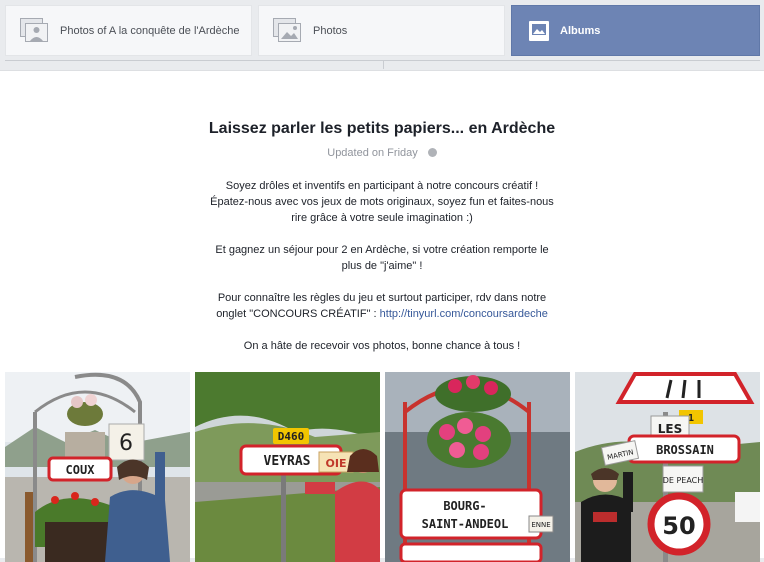 The image size is (764, 562). Describe the element at coordinates (81, 470) in the screenshot. I see `sign-text: COUX` at that location.